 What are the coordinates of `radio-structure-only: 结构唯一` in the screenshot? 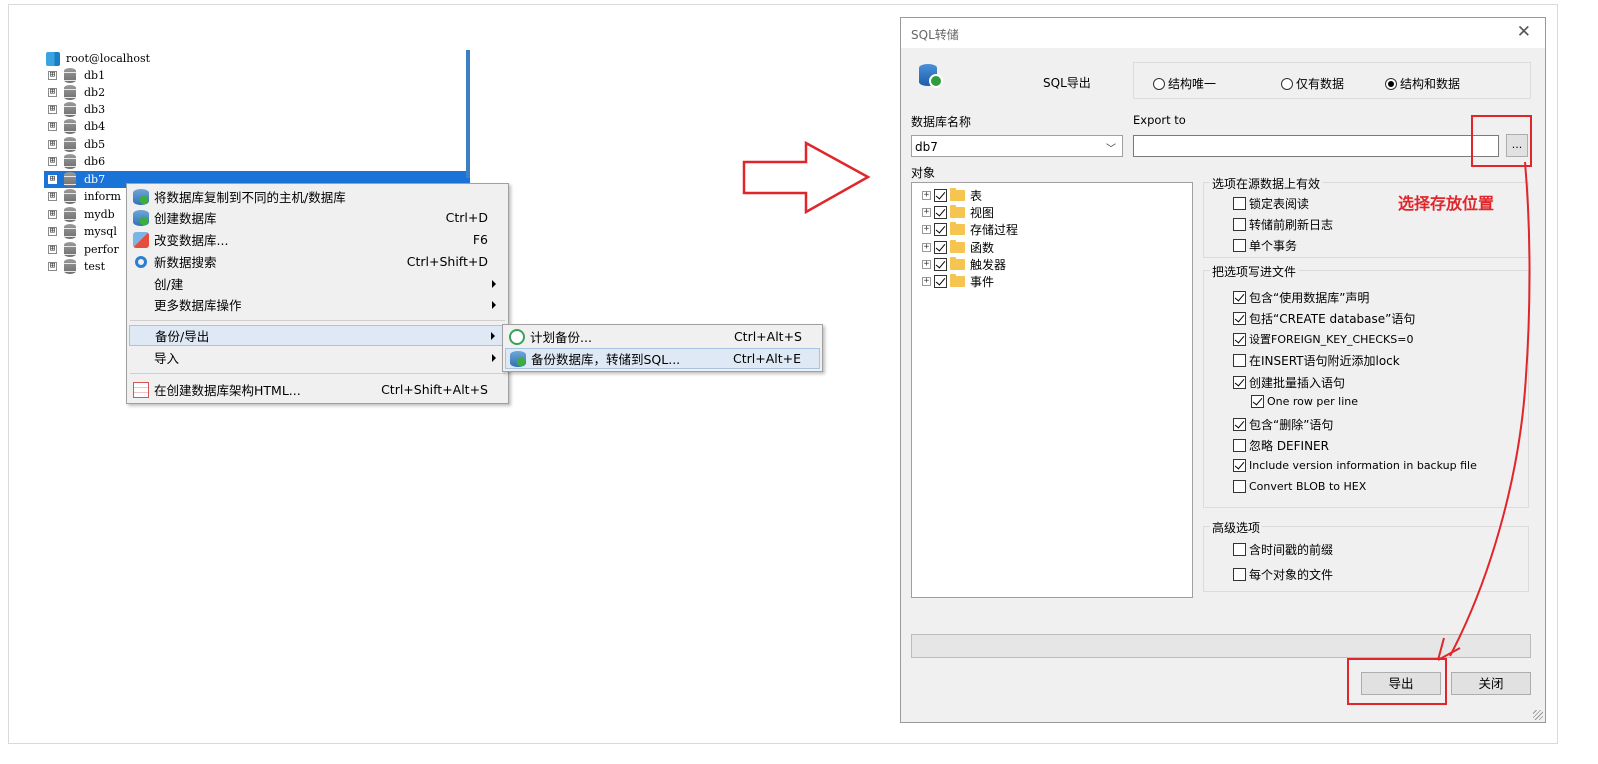 It's located at (1184, 83).